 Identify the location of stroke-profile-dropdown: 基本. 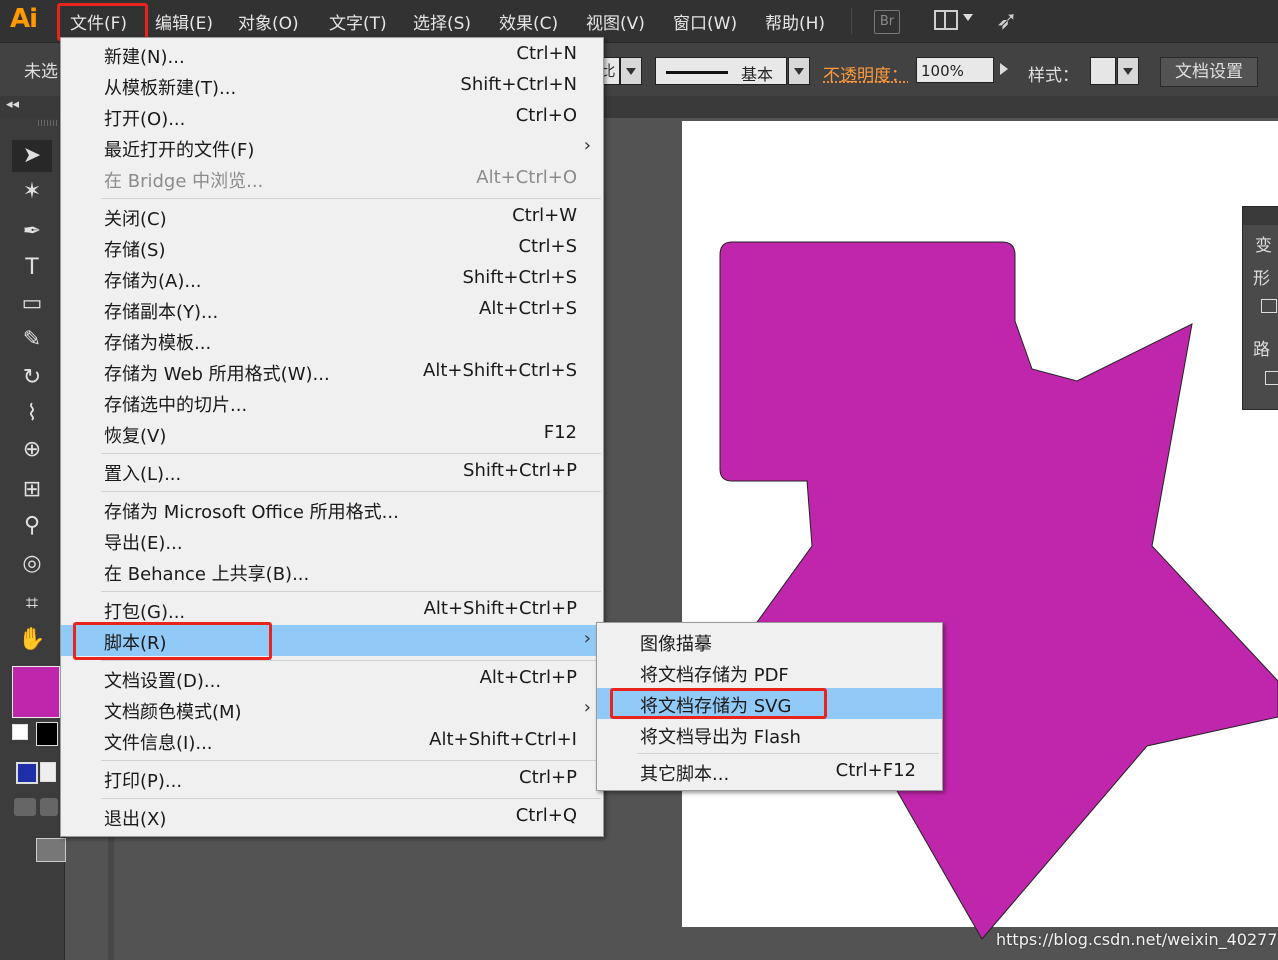
(721, 71).